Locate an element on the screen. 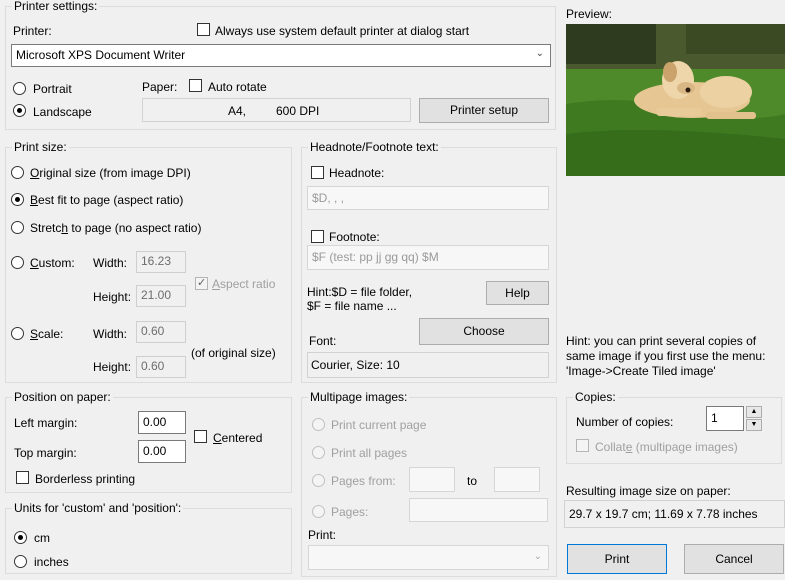  pages-from-label: Pages from: is located at coordinates (363, 481).